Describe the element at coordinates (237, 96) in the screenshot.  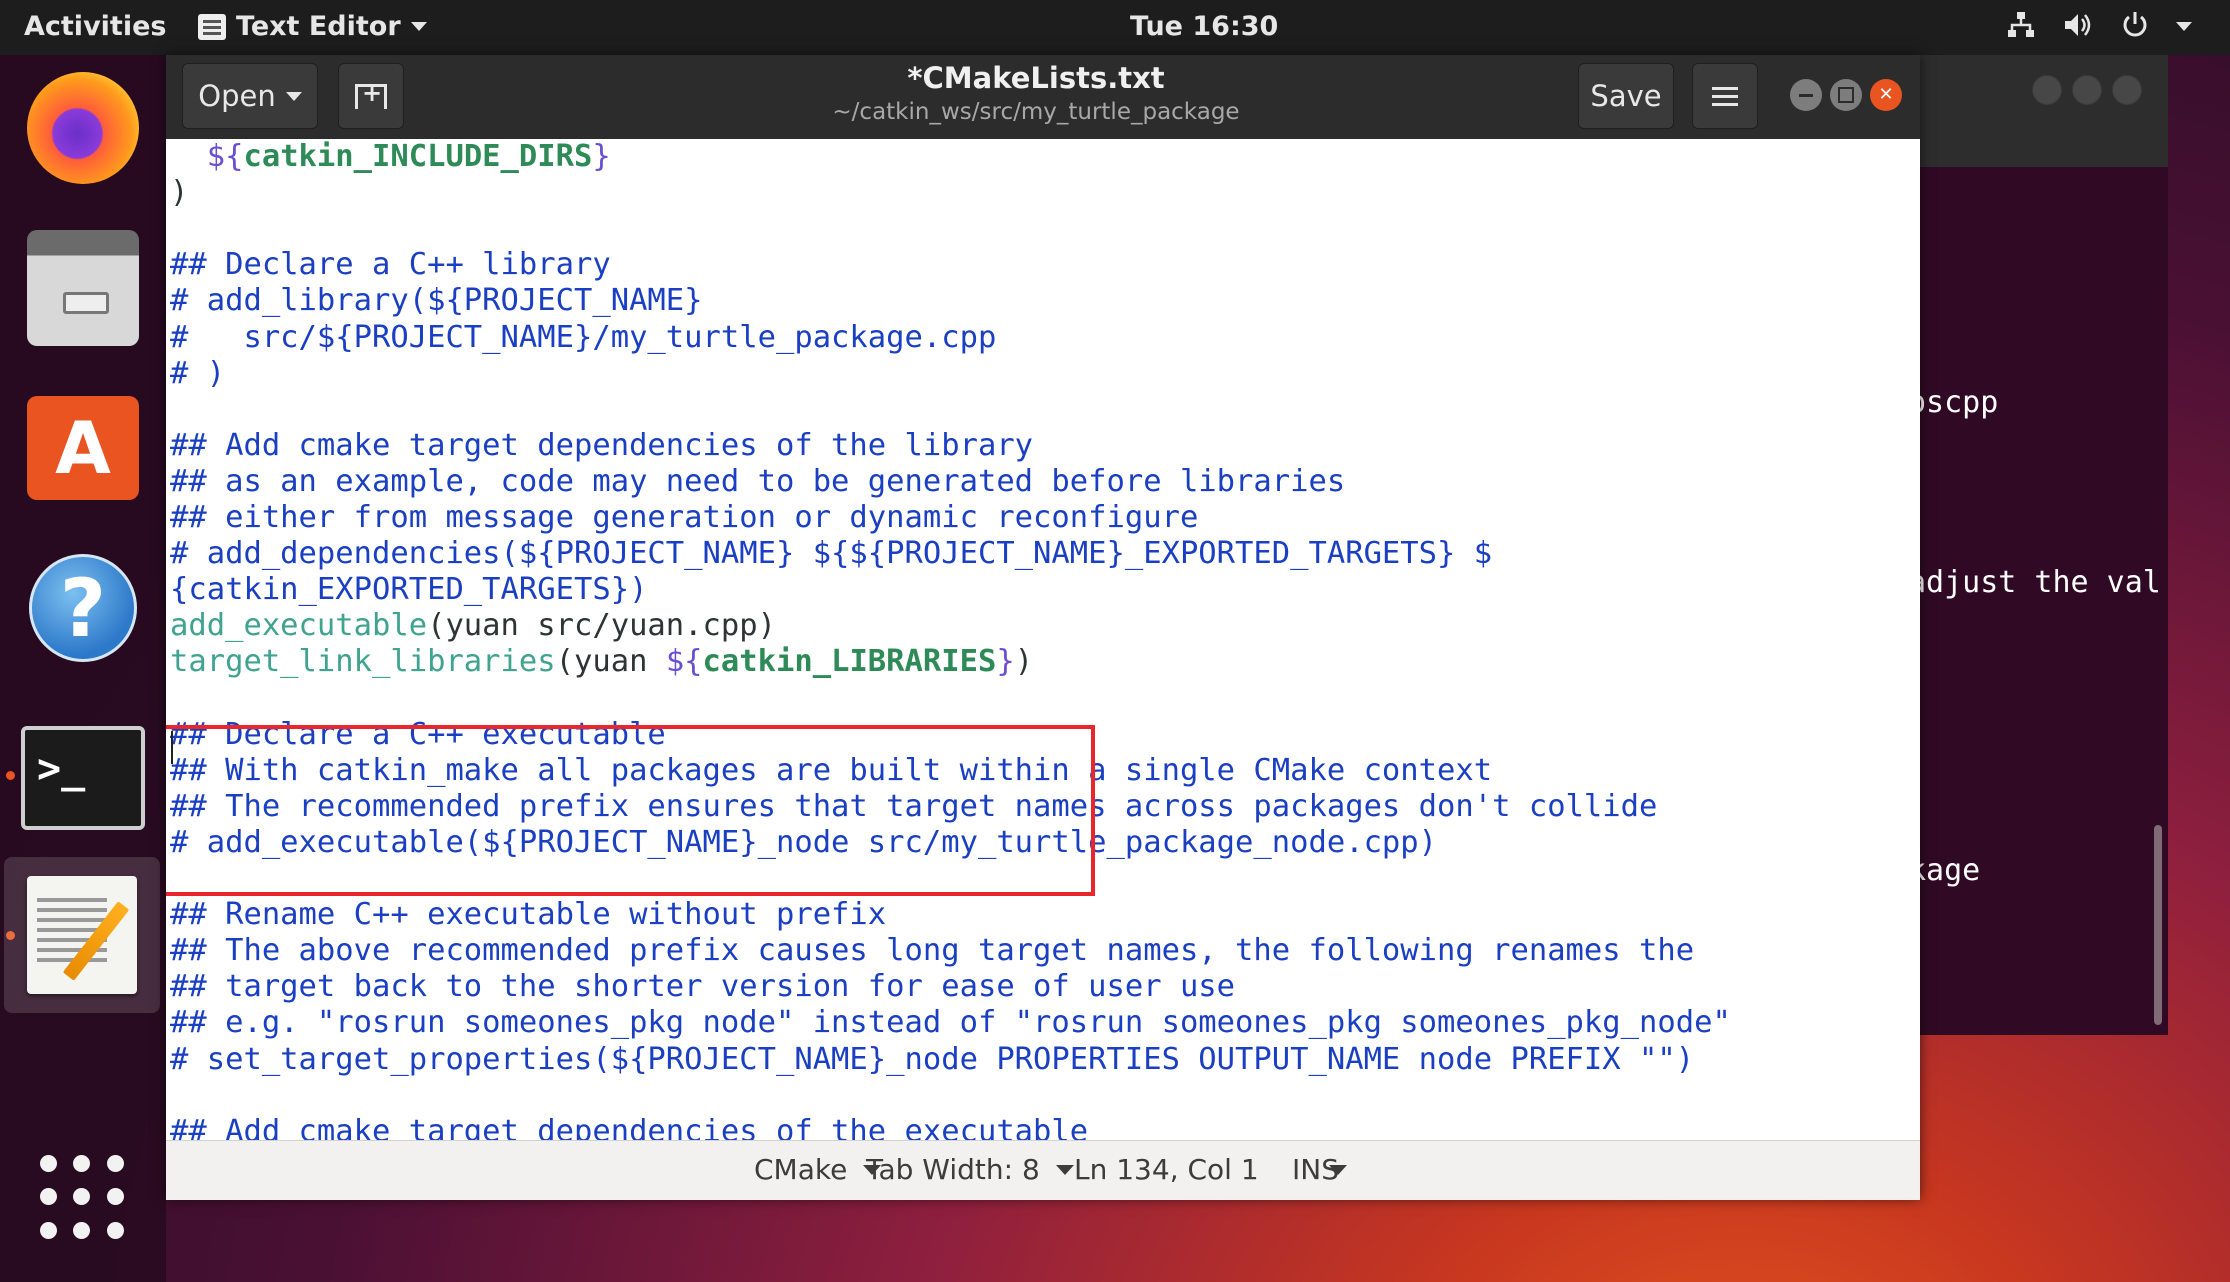
I see `open-button-label: Open` at that location.